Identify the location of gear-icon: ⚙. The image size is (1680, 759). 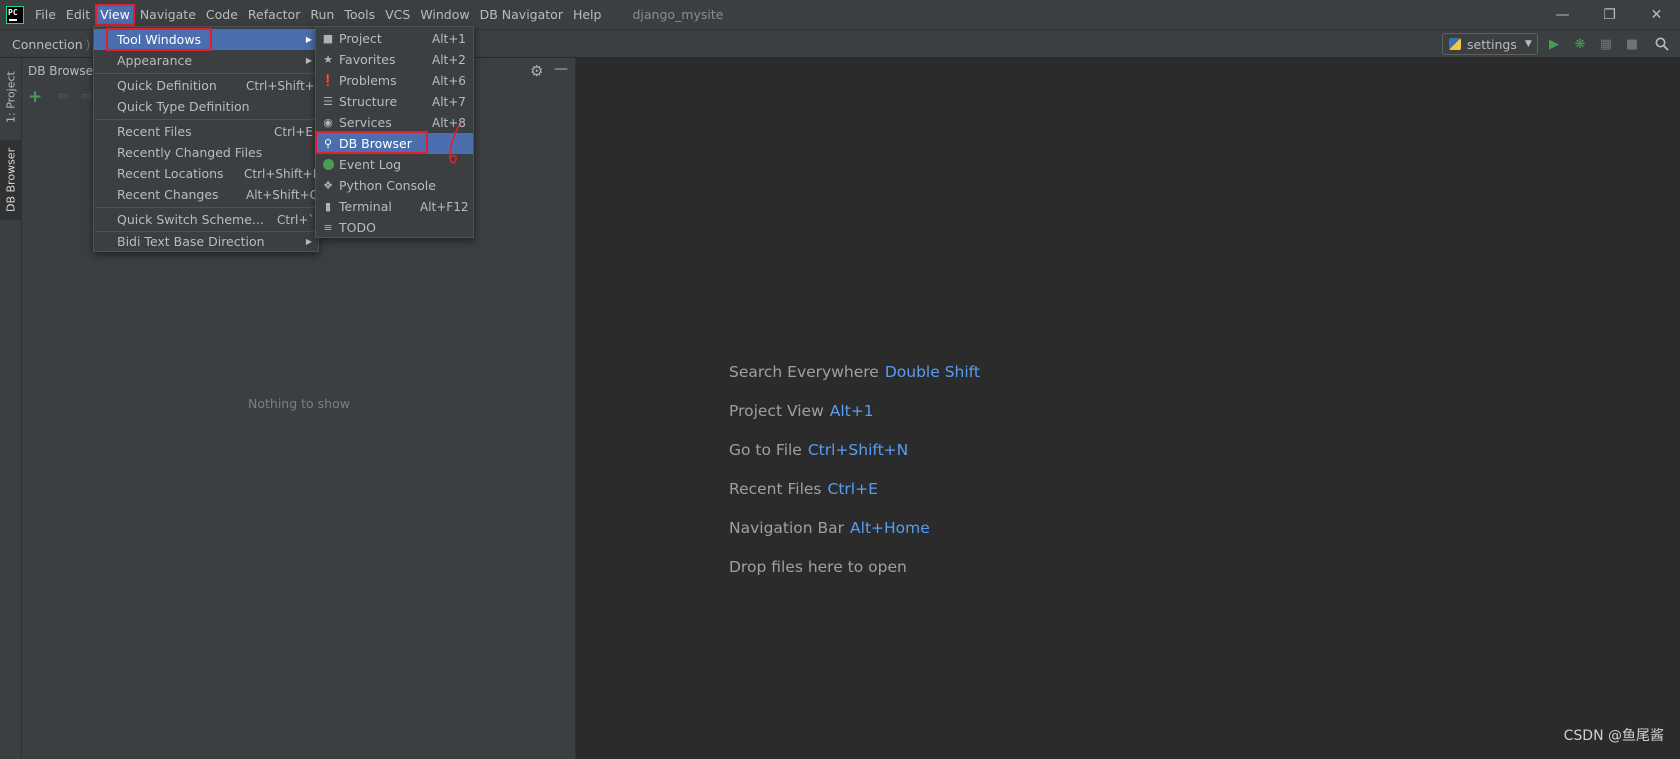
(536, 71).